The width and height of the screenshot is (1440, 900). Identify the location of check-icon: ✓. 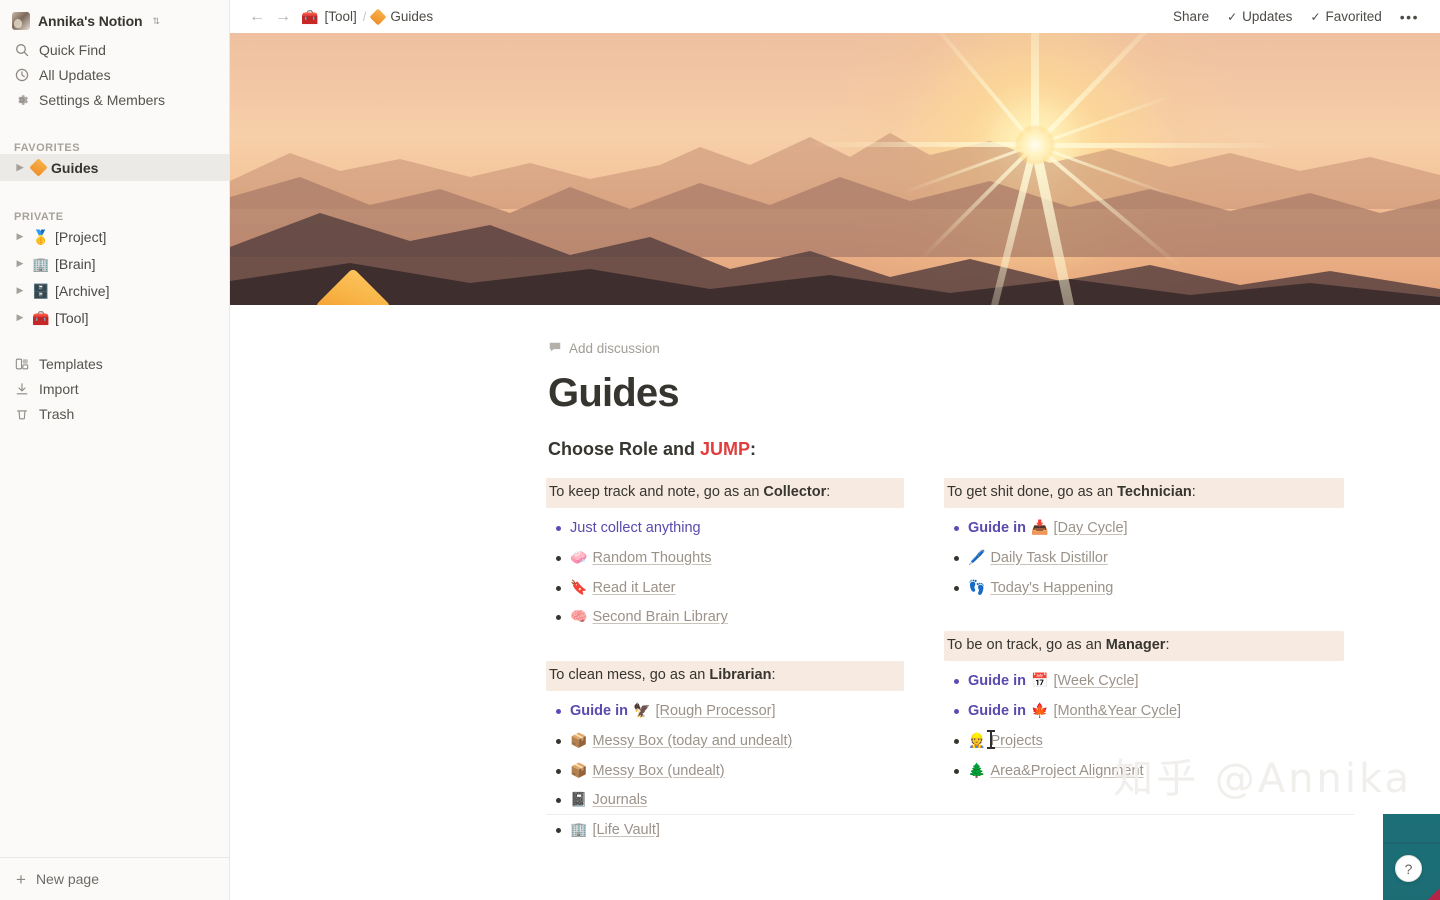
(1315, 16).